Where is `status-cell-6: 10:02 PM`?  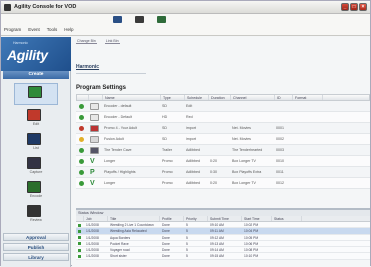
status-cell-6: 10:02 PM is located at coordinates (251, 225).